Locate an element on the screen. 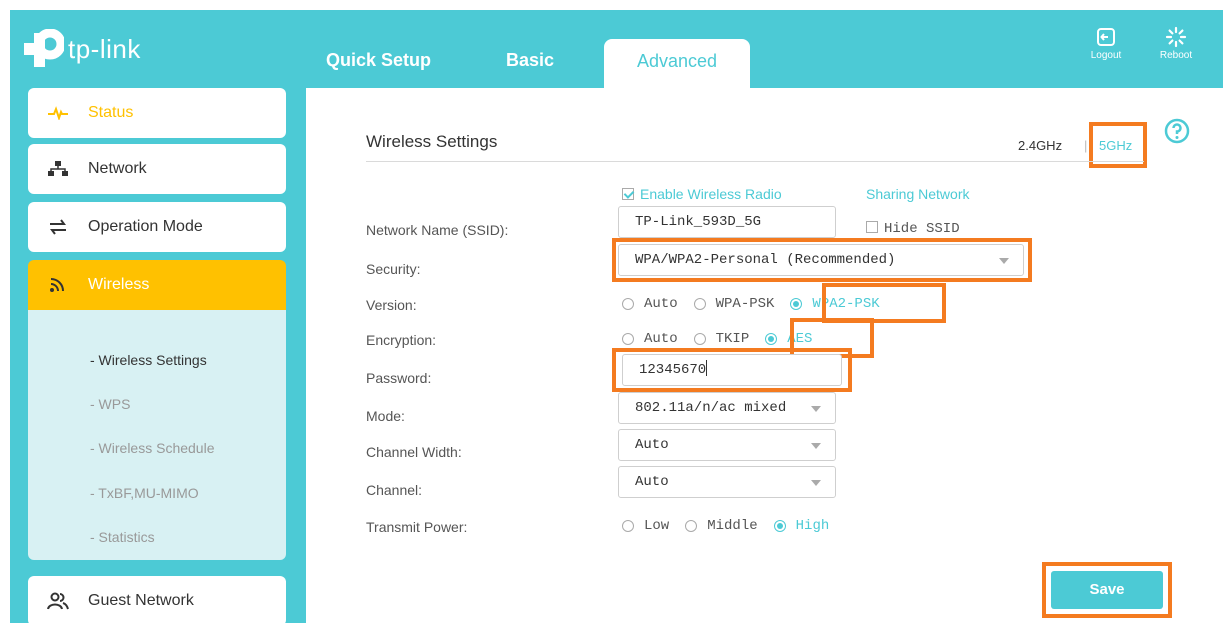 The height and width of the screenshot is (623, 1223). logout-icon is located at coordinates (1106, 37).